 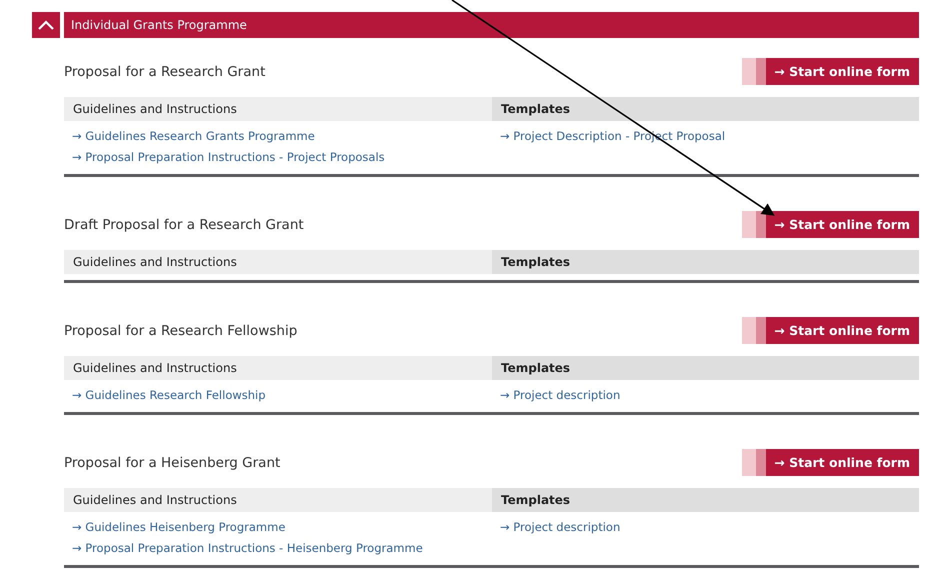 What do you see at coordinates (491, 25) in the screenshot?
I see `panel-header: Individual Grants Programme` at bounding box center [491, 25].